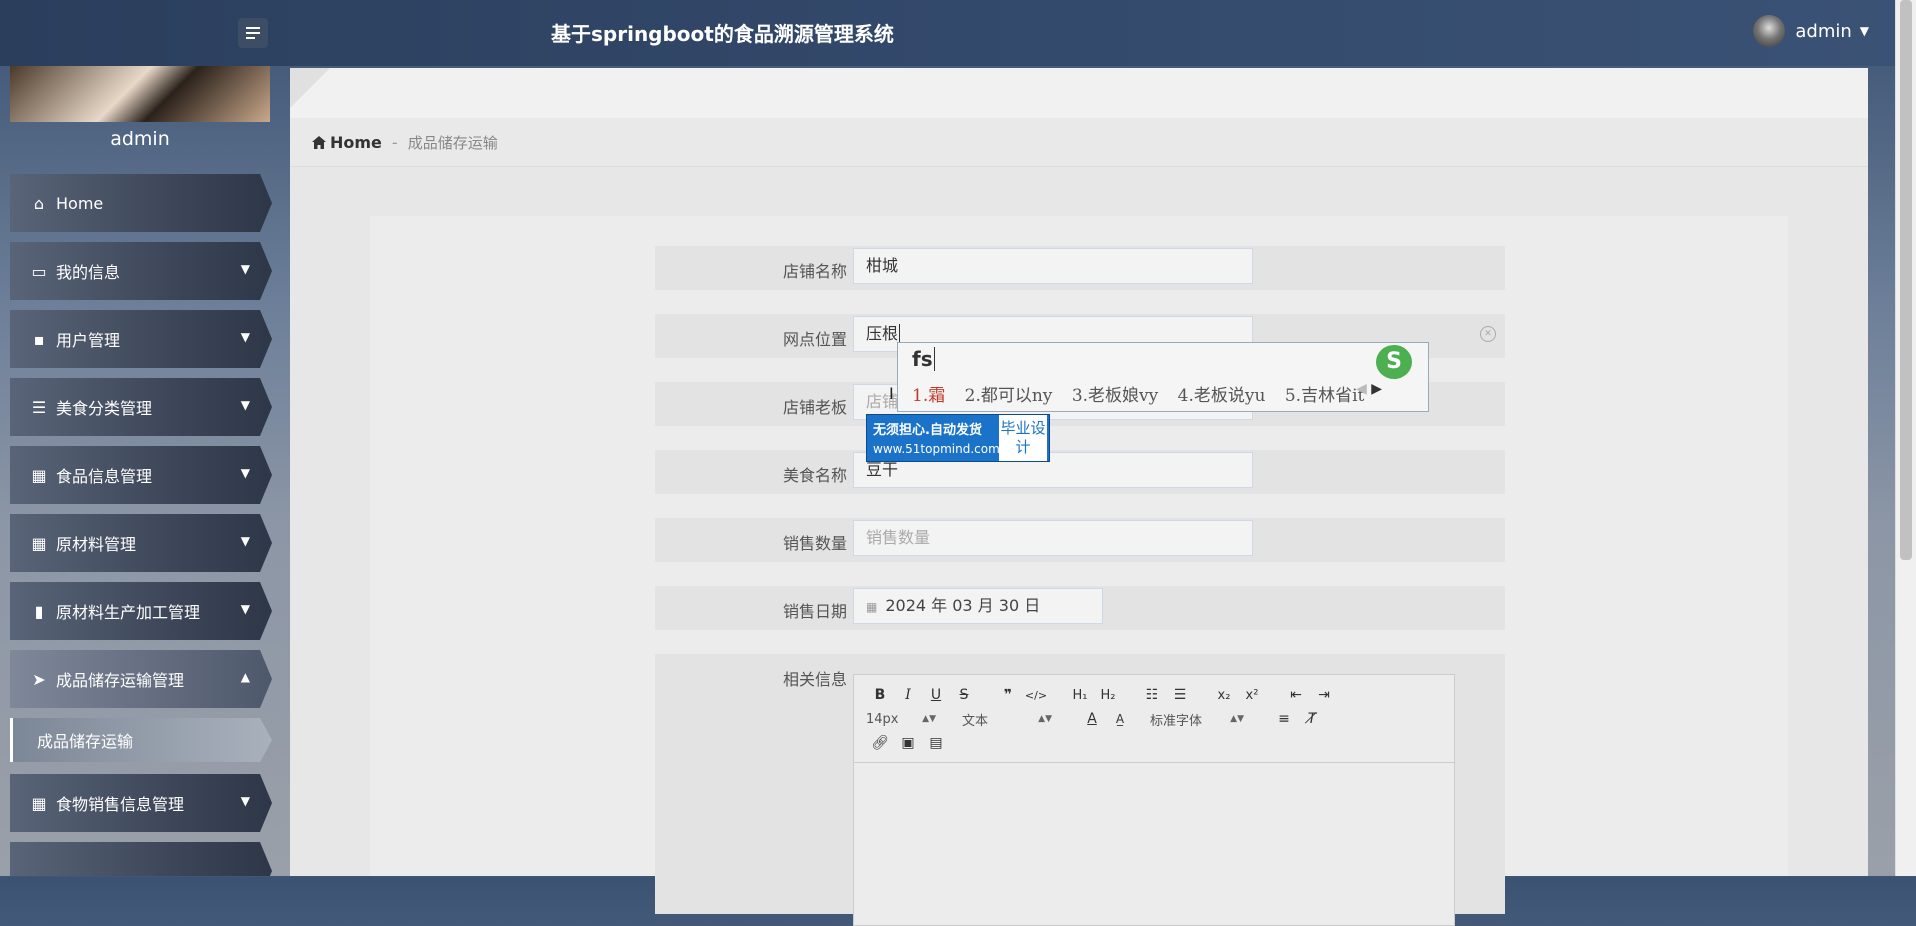 This screenshot has height=926, width=1916. What do you see at coordinates (141, 475) in the screenshot?
I see `sidebar-item-food-info: ▦ 食品信息管理 ▼` at bounding box center [141, 475].